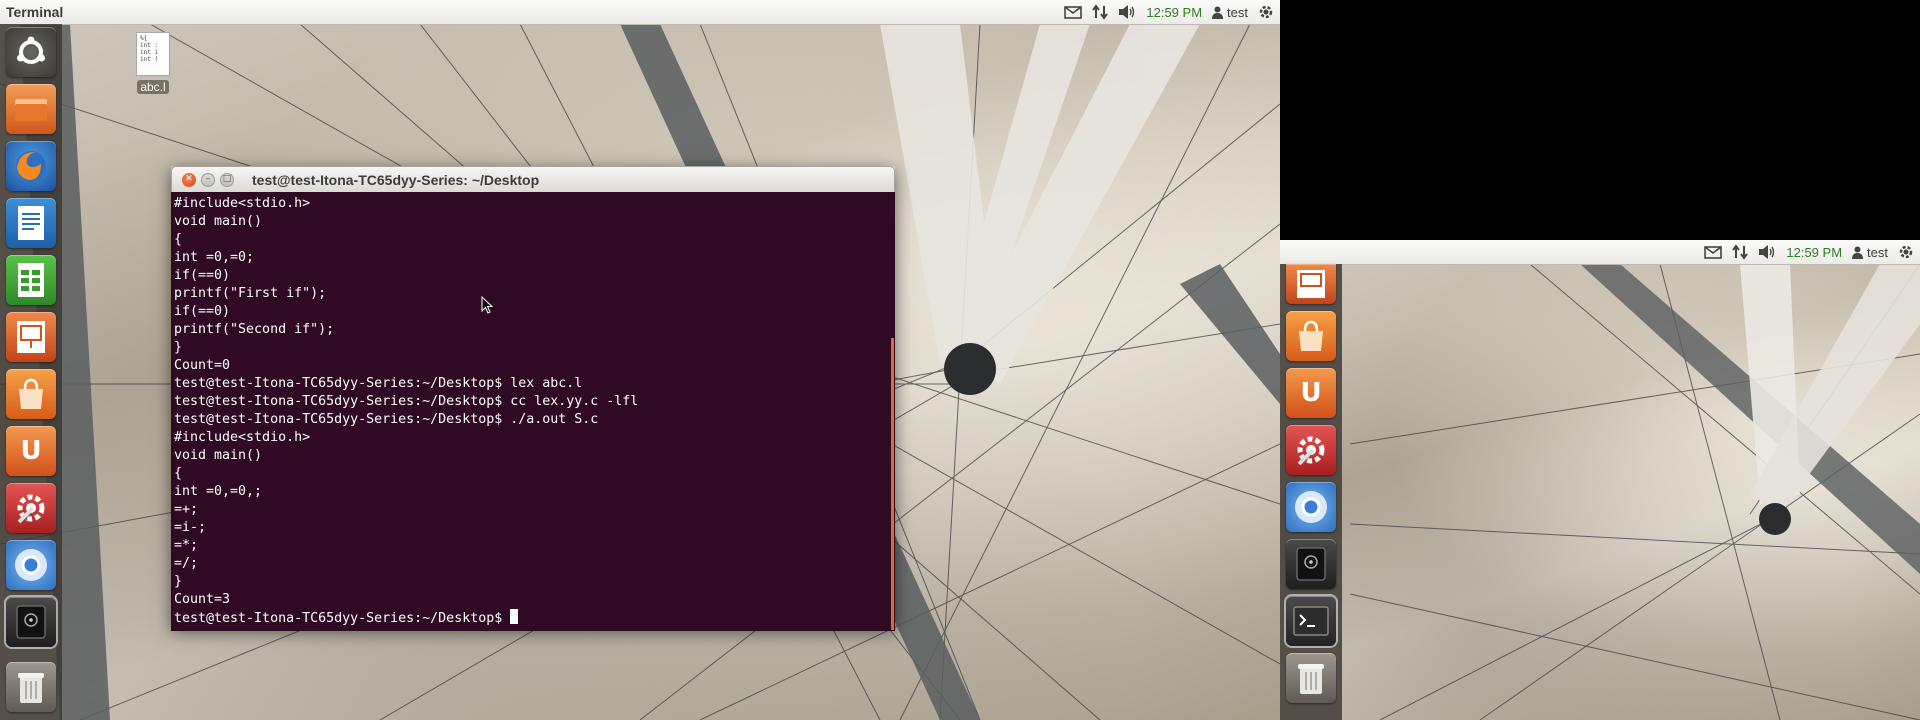 Image resolution: width=1920 pixels, height=720 pixels. I want to click on file-preview-icon: %{ int : int i int (, so click(153, 54).